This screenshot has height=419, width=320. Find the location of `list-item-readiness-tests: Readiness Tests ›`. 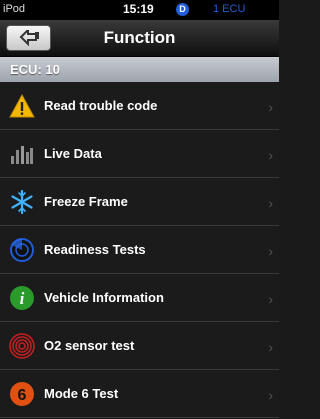

list-item-readiness-tests: Readiness Tests › is located at coordinates (139, 250).